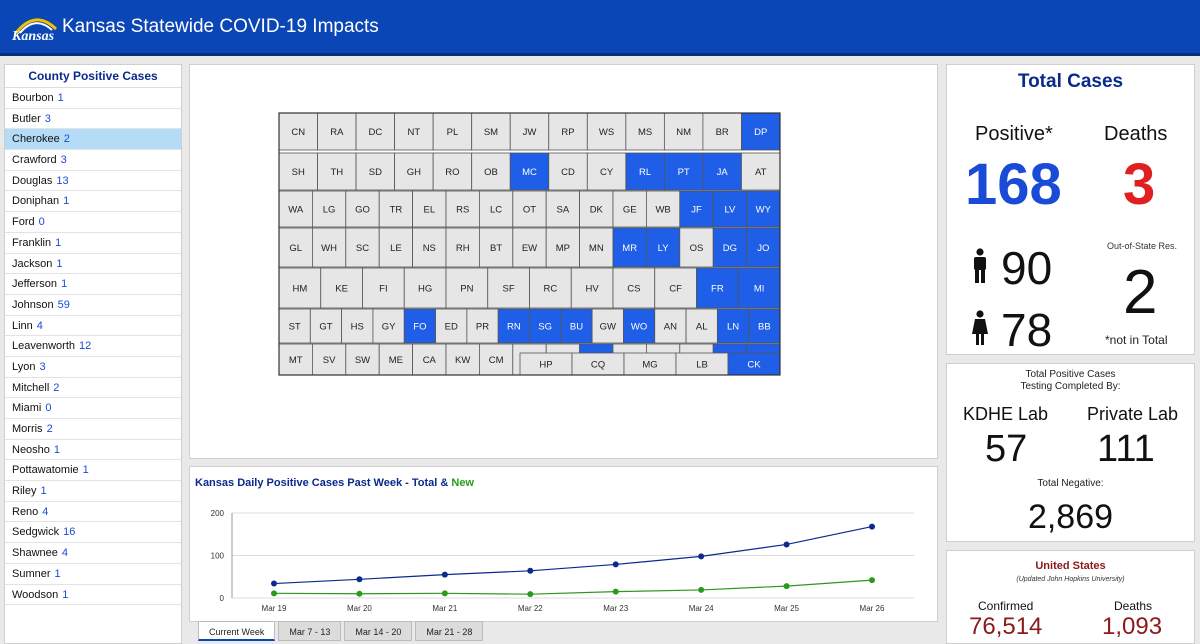 Image resolution: width=1200 pixels, height=644 pixels. Describe the element at coordinates (36, 532) in the screenshot. I see `county-name: Sedgwick` at that location.